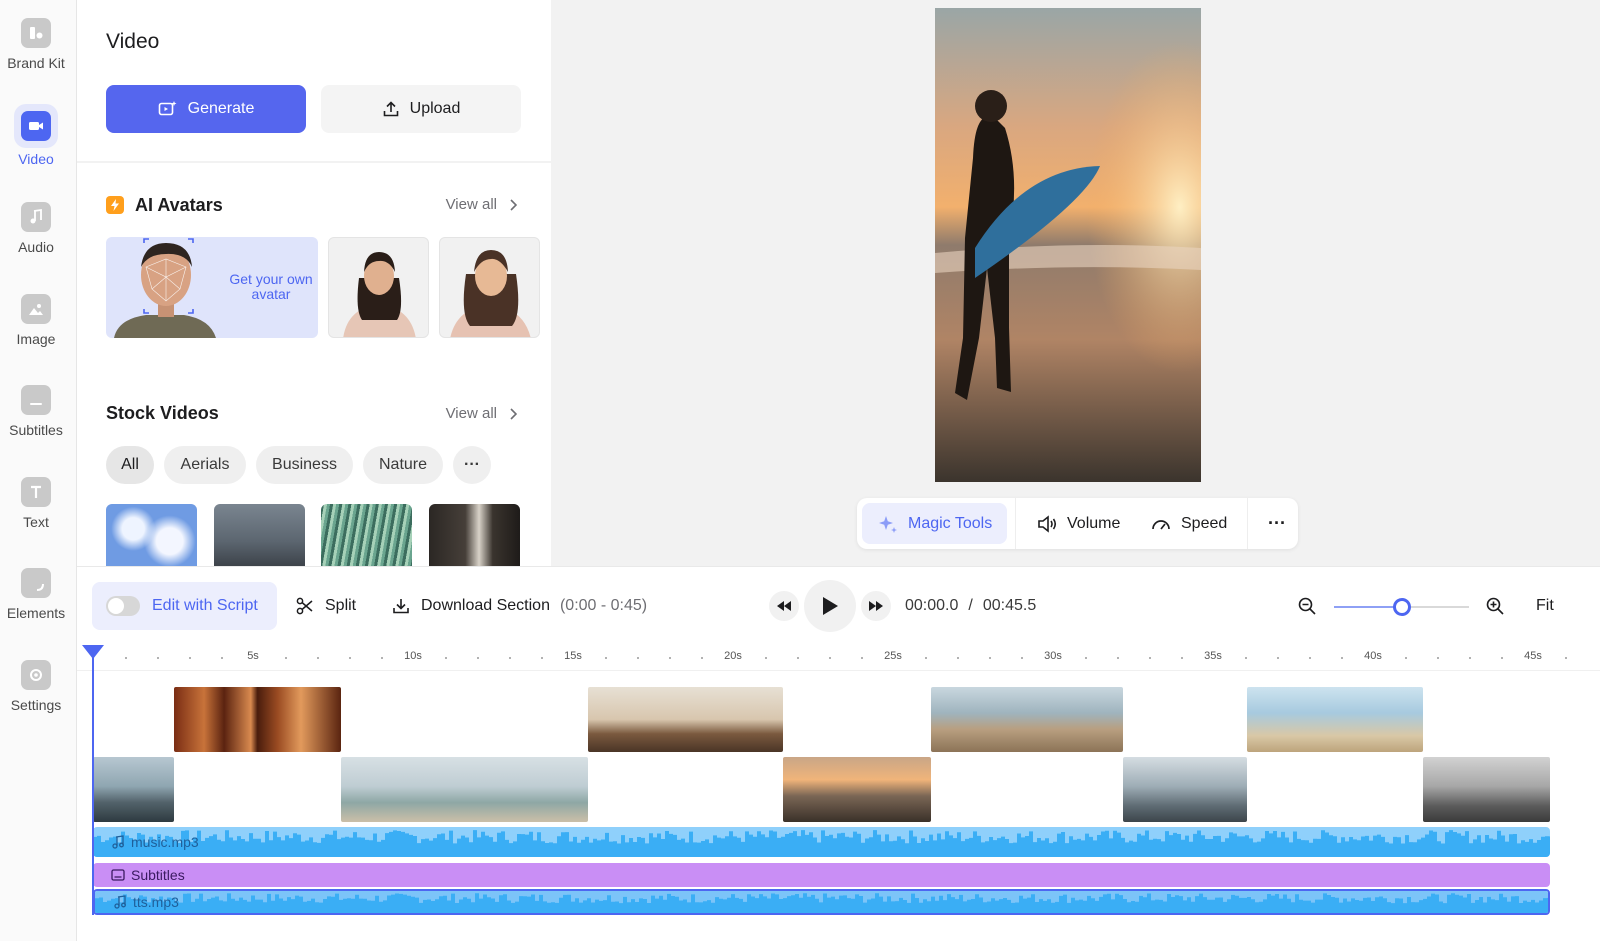 This screenshot has height=941, width=1600. Describe the element at coordinates (36, 499) in the screenshot. I see `sidebar-item-text: Text` at that location.